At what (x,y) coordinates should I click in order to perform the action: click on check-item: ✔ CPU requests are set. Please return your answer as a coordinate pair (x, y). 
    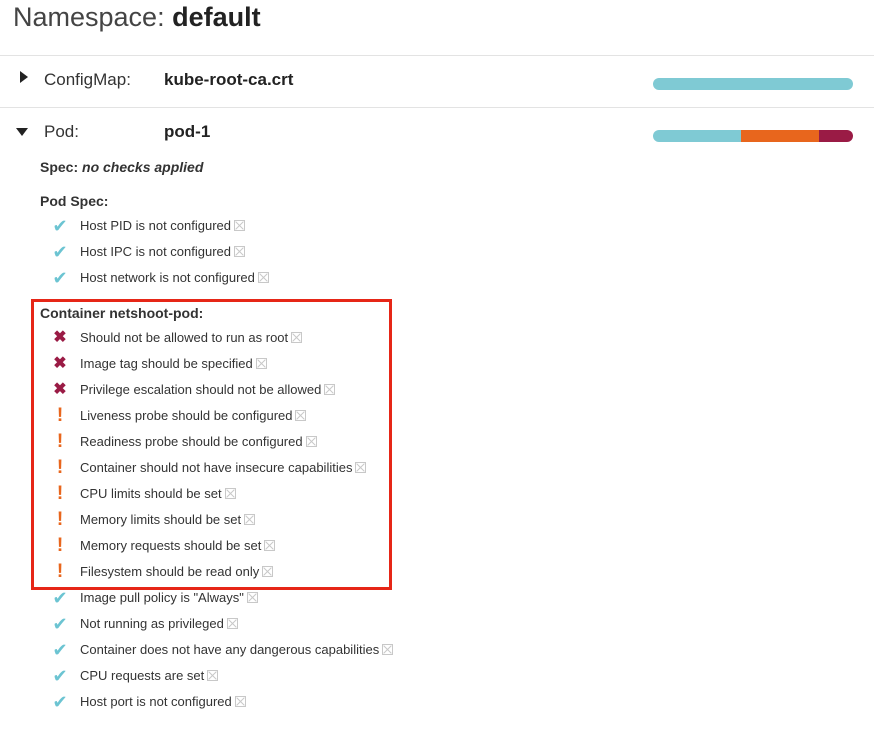
    Looking at the image, I should click on (300, 676).